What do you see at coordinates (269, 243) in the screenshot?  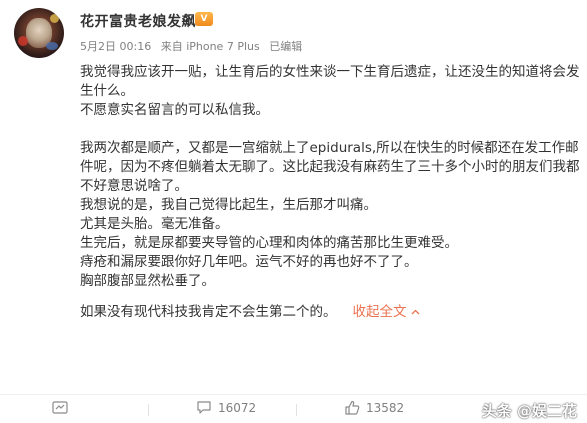 I see `paragraph: 生完后，就是尿都要夹导管的心理和肉体的痛苦那比生更难受。` at bounding box center [269, 243].